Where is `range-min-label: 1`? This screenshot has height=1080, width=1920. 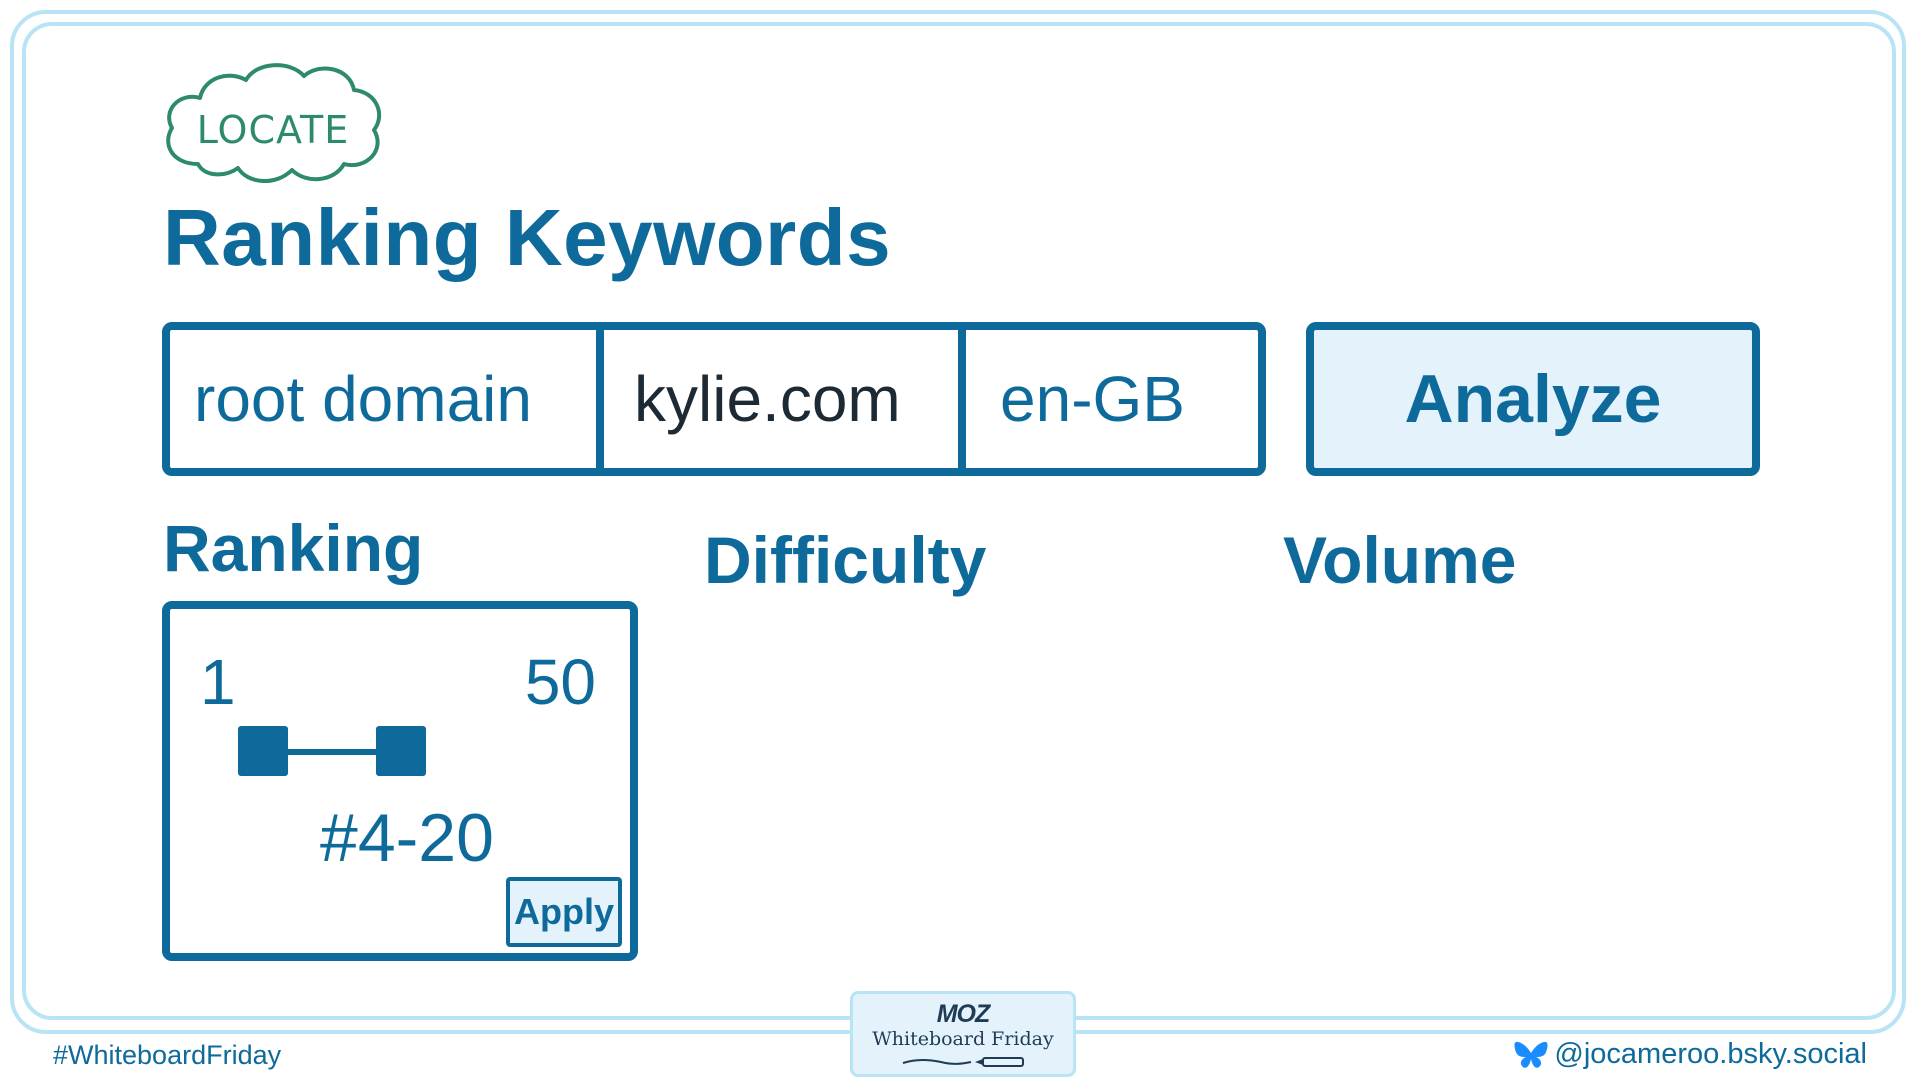 range-min-label: 1 is located at coordinates (218, 682).